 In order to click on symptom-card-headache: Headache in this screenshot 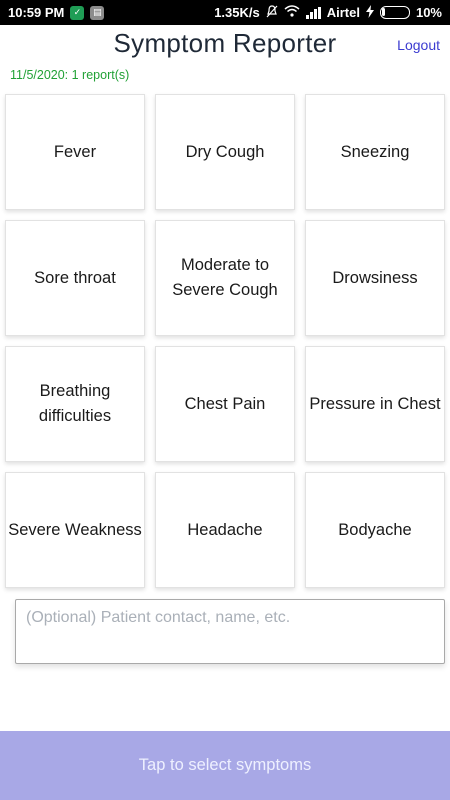, I will do `click(225, 530)`.